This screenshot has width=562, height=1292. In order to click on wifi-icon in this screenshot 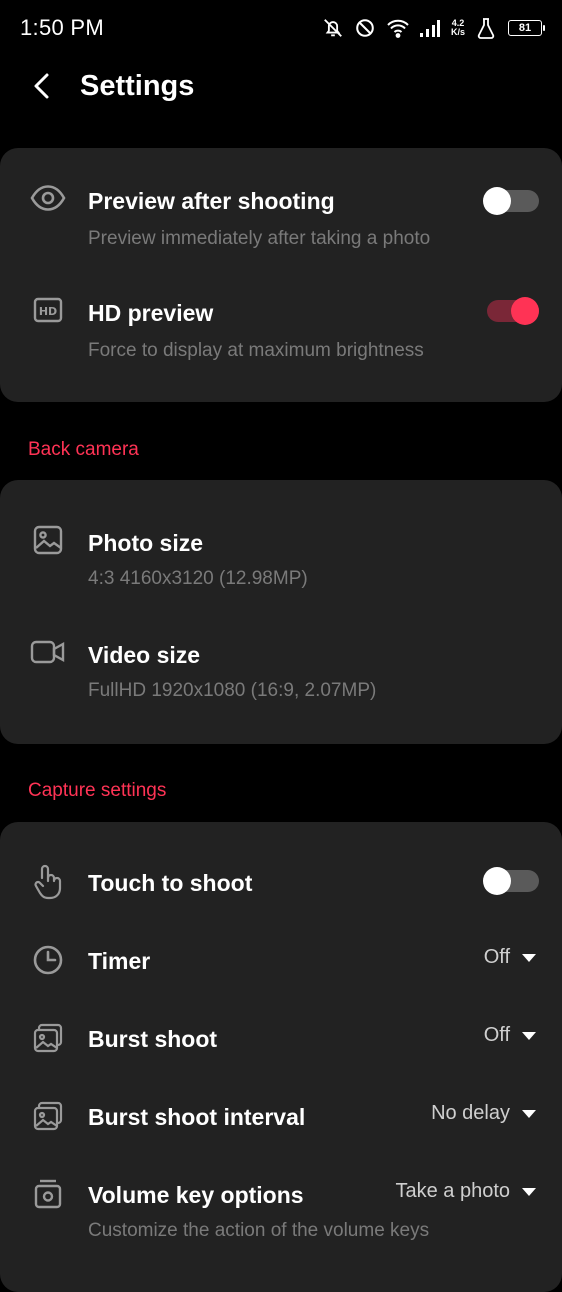, I will do `click(397, 28)`.